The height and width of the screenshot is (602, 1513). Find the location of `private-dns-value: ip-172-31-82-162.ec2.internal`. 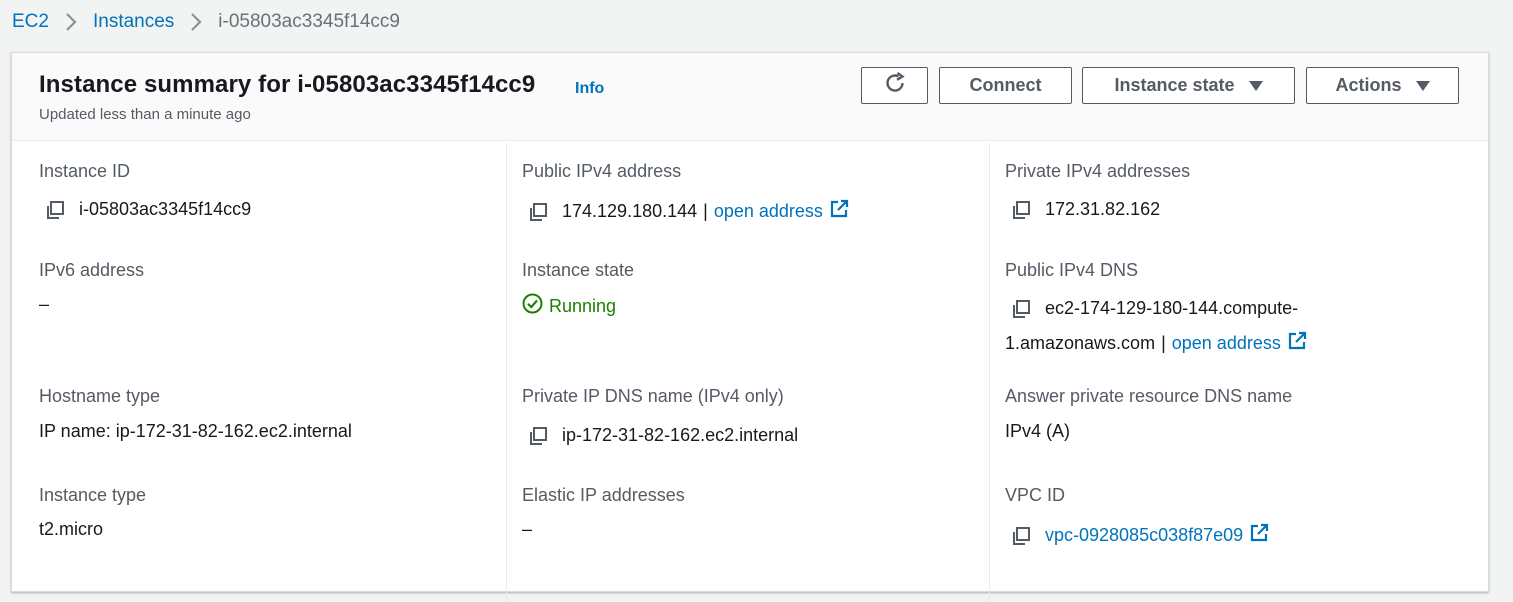

private-dns-value: ip-172-31-82-162.ec2.internal is located at coordinates (663, 435).